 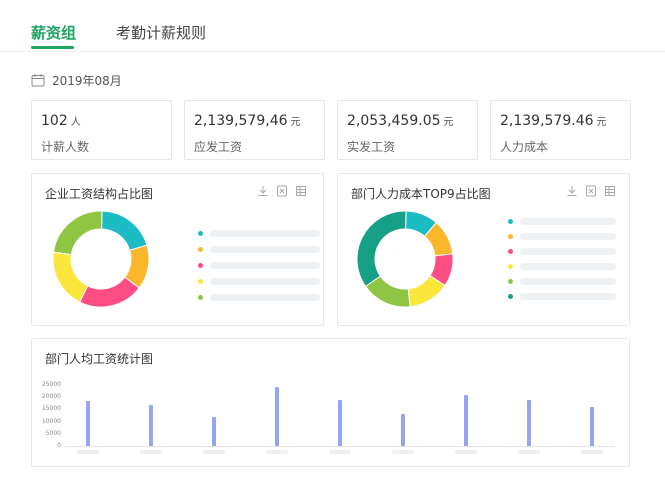 I want to click on stat-unit: 人, so click(x=75, y=122).